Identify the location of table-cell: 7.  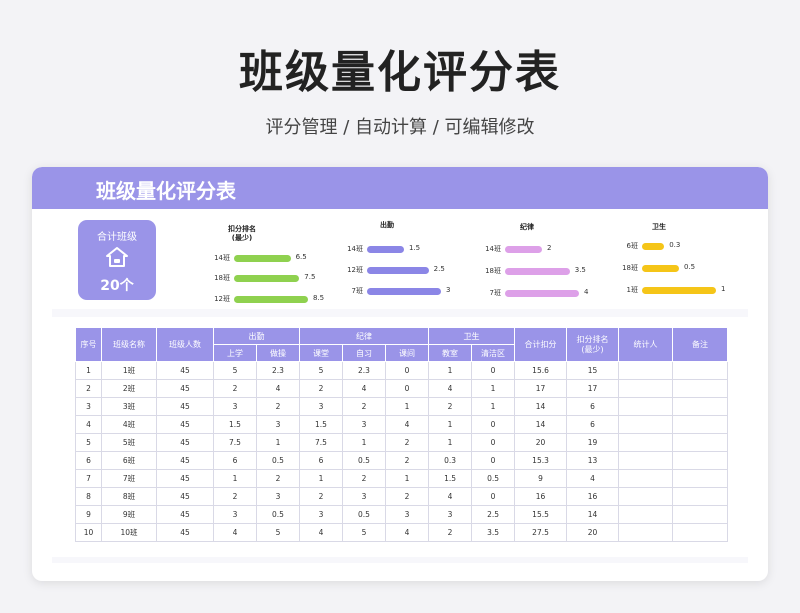
(88, 478).